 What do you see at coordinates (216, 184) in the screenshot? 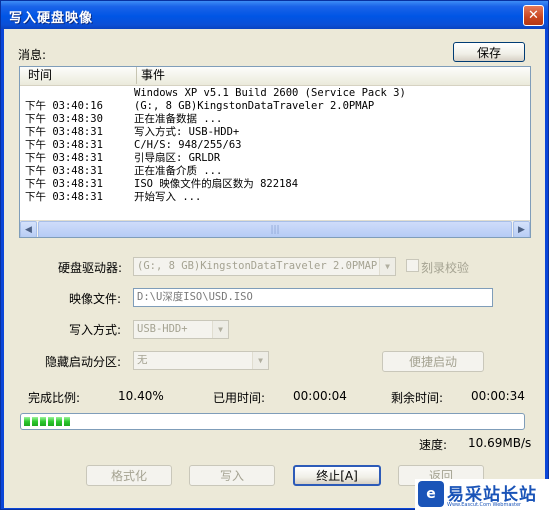
I see `log-row-event: ISO 映像文件的扇区数为 822184` at bounding box center [216, 184].